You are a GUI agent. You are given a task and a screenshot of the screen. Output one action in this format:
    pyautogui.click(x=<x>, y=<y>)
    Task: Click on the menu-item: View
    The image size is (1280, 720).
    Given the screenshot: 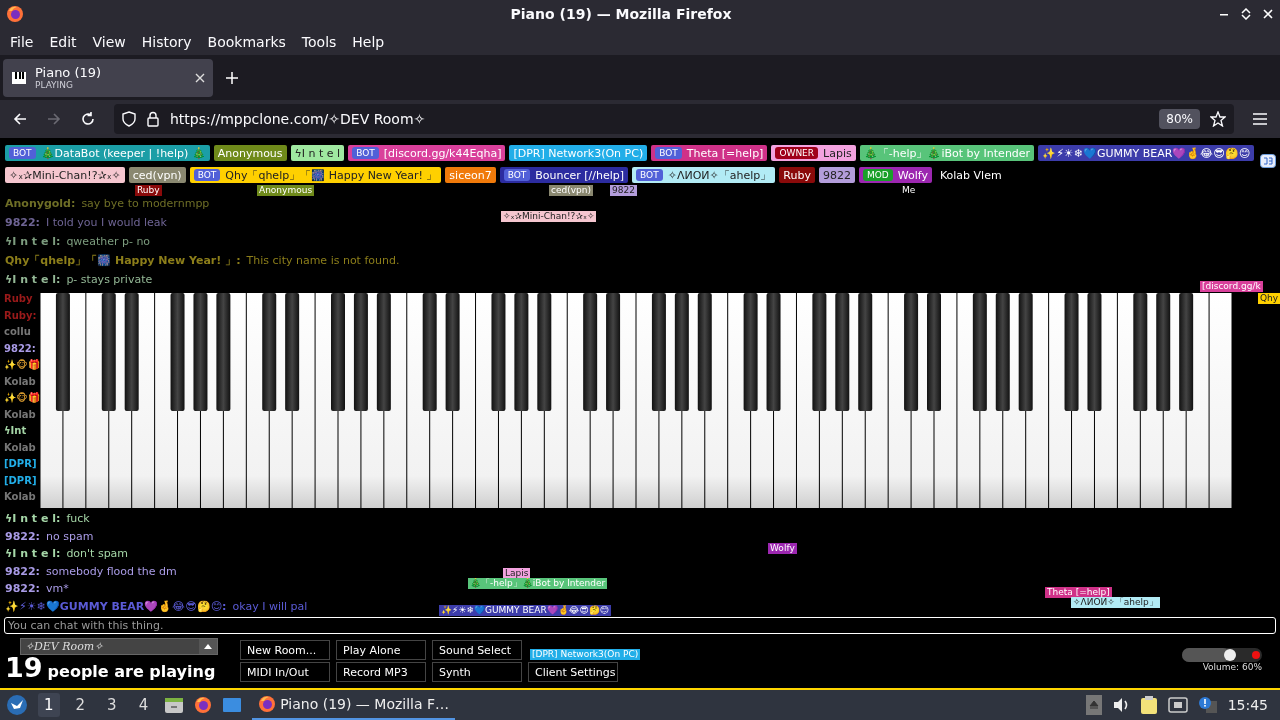 What is the action you would take?
    pyautogui.click(x=109, y=41)
    